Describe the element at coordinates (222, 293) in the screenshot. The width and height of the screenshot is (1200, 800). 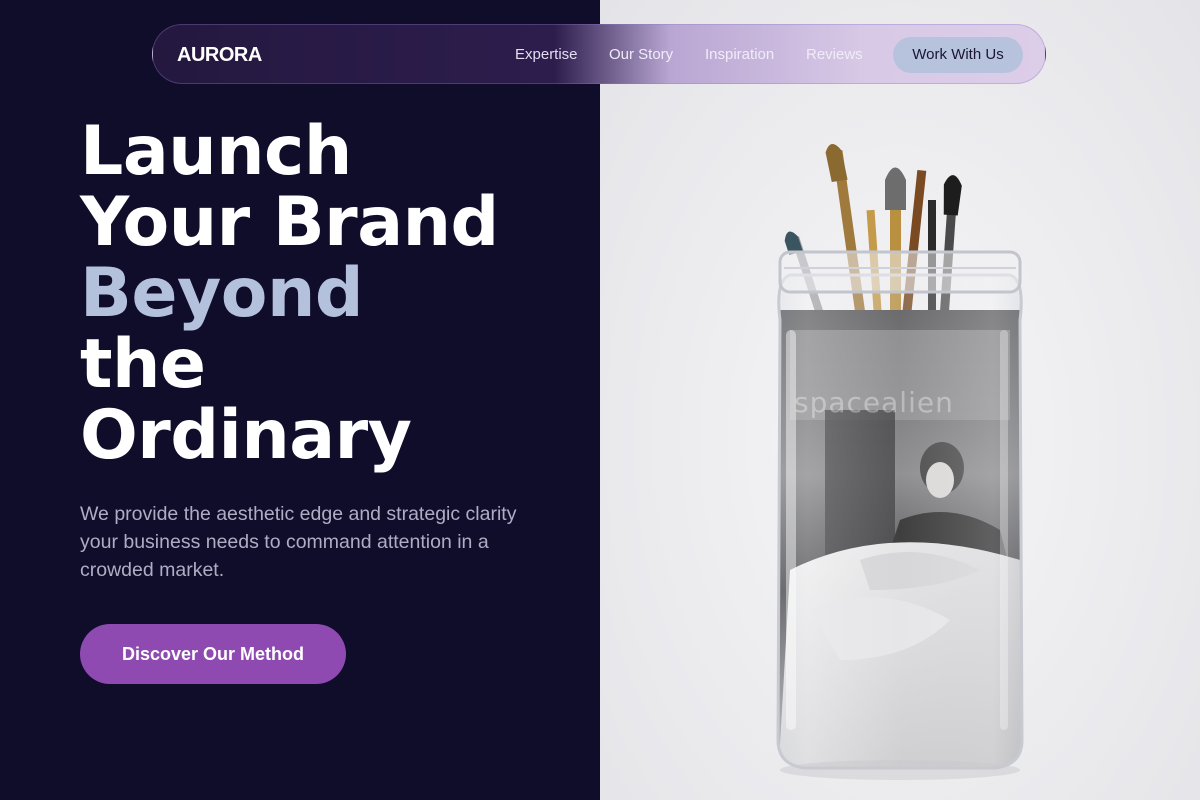
I see `headline-line-3-accent: Beyond` at that location.